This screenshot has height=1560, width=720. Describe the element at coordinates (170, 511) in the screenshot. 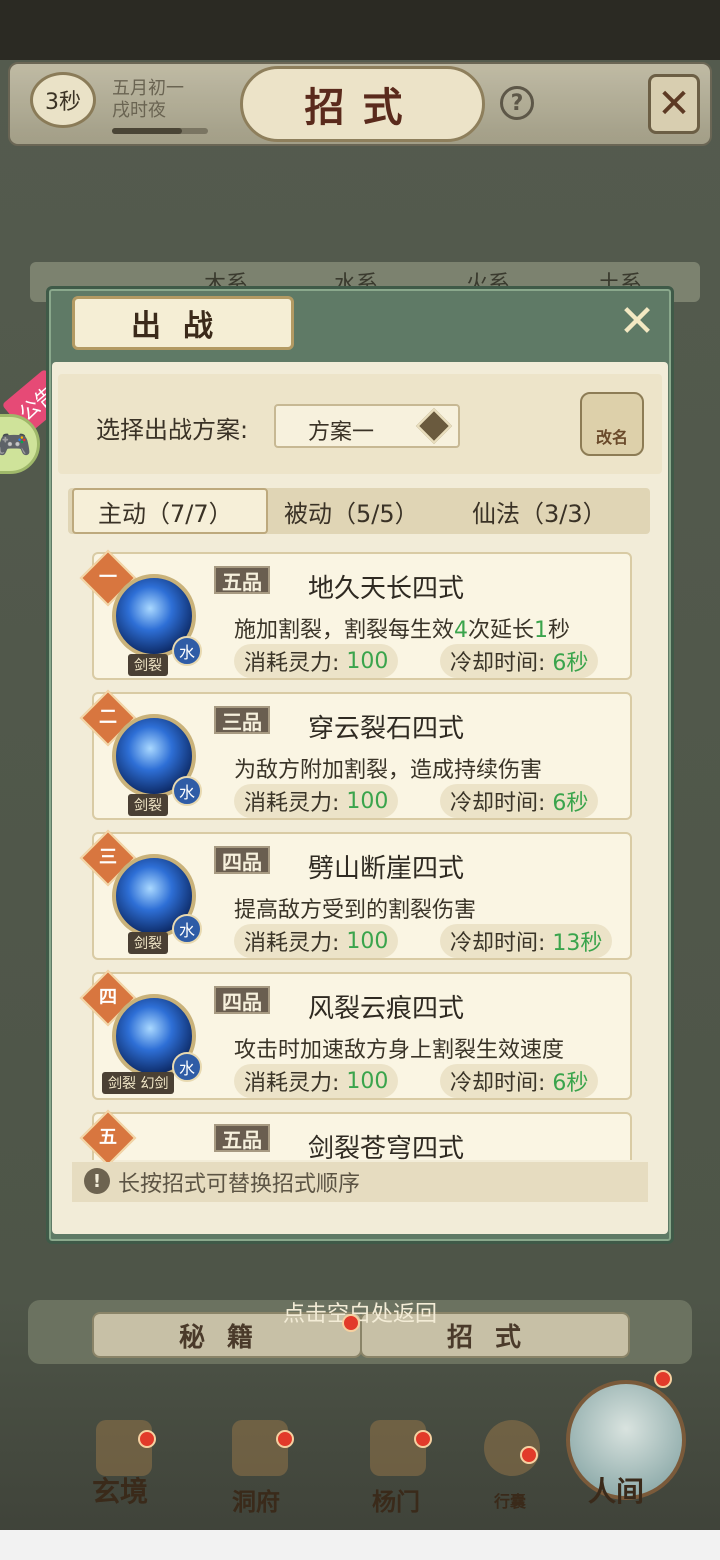

I see `tab-active-skills: 主动（7/7）` at that location.